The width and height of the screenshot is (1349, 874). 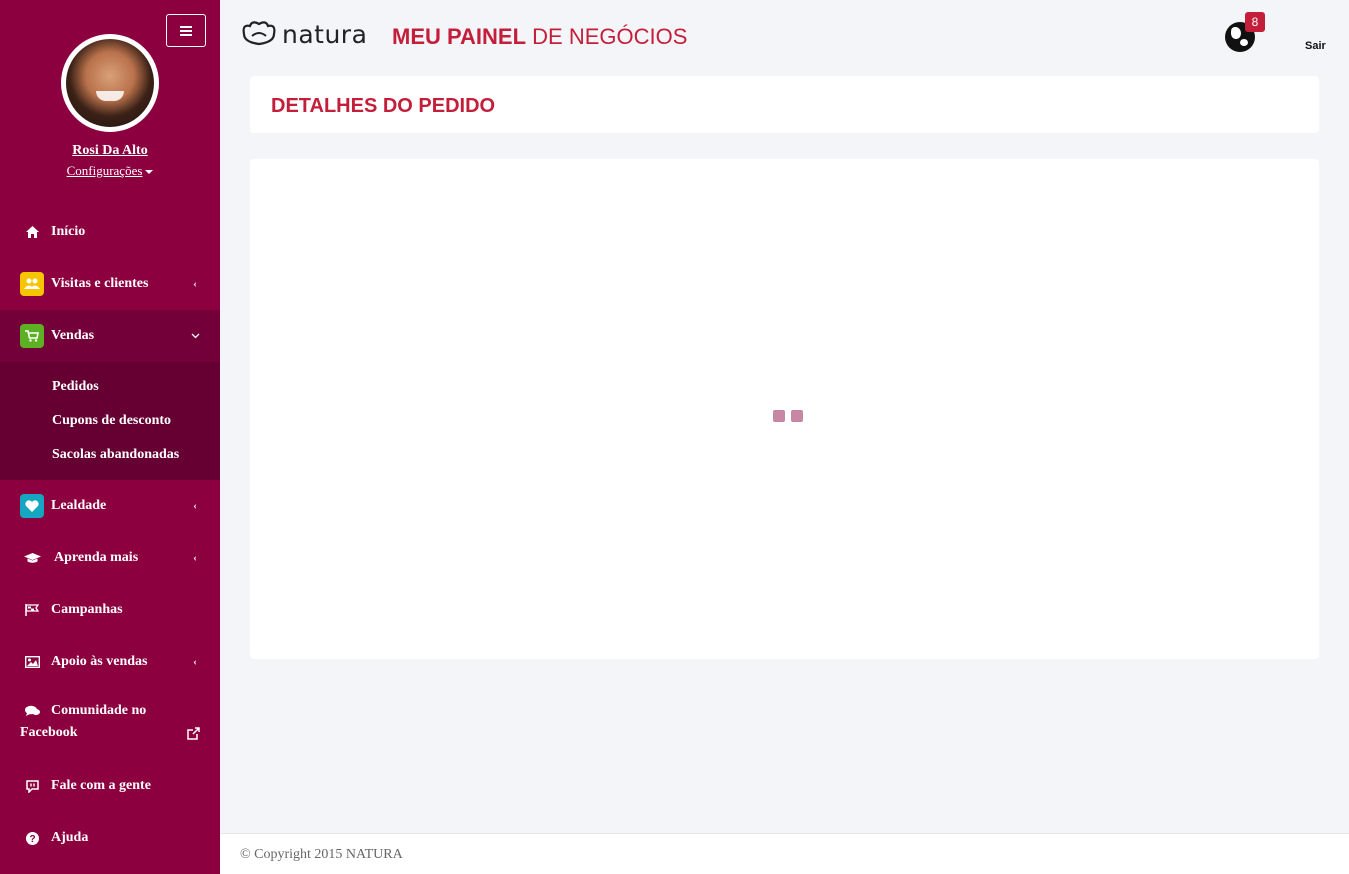 I want to click on loading-indicator, so click(x=788, y=416).